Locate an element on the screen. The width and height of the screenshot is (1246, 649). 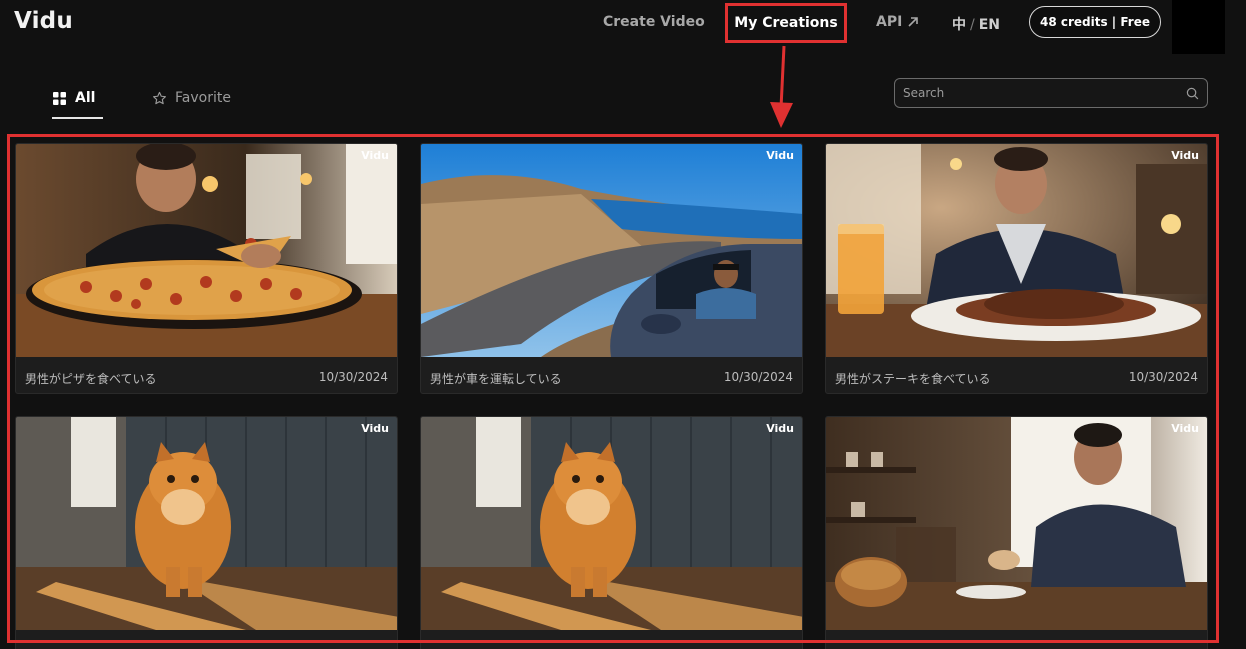
credits-button: 48 credits | Free is located at coordinates (1095, 22).